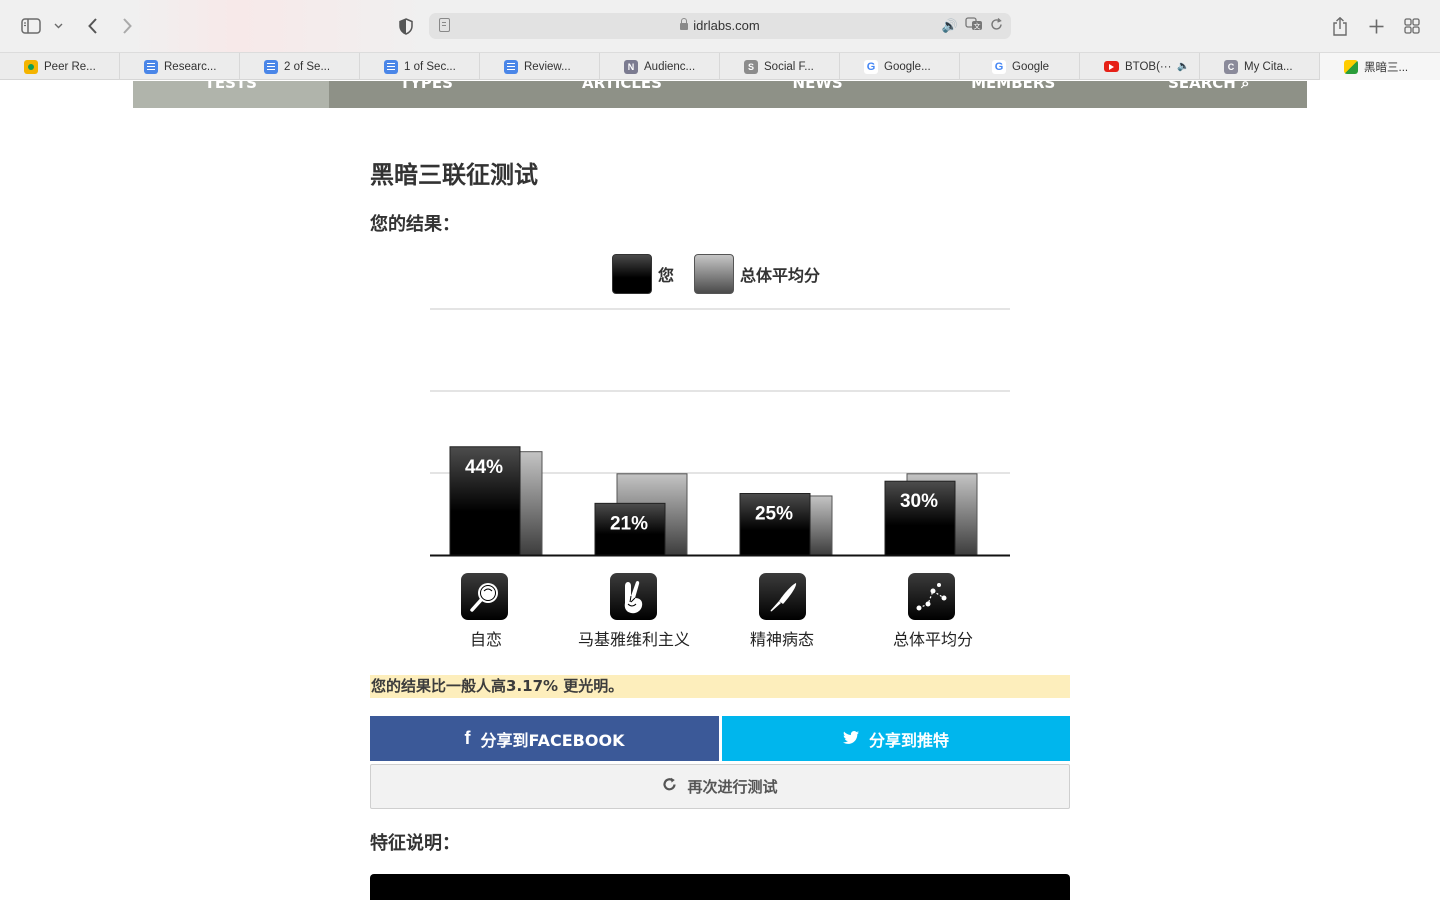 Image resolution: width=1440 pixels, height=900 pixels. Describe the element at coordinates (751, 66) in the screenshot. I see `s-icon: S` at that location.